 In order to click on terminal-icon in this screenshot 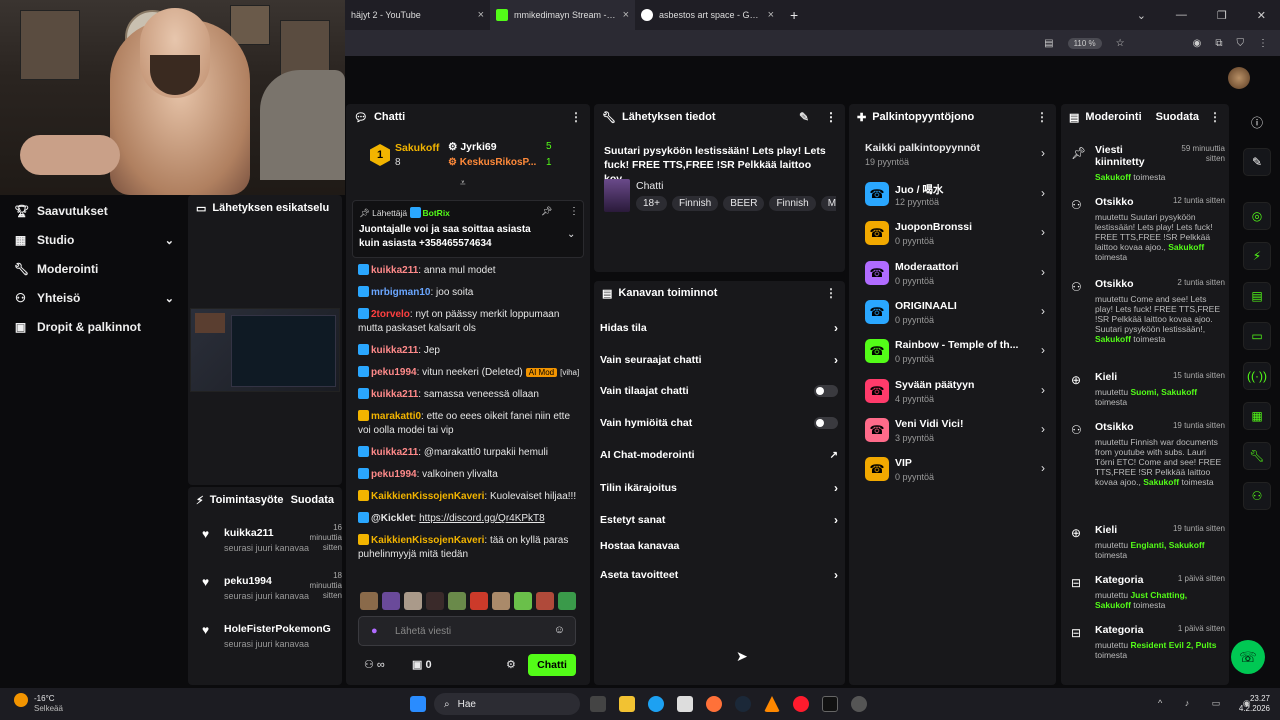, I will do `click(830, 704)`.